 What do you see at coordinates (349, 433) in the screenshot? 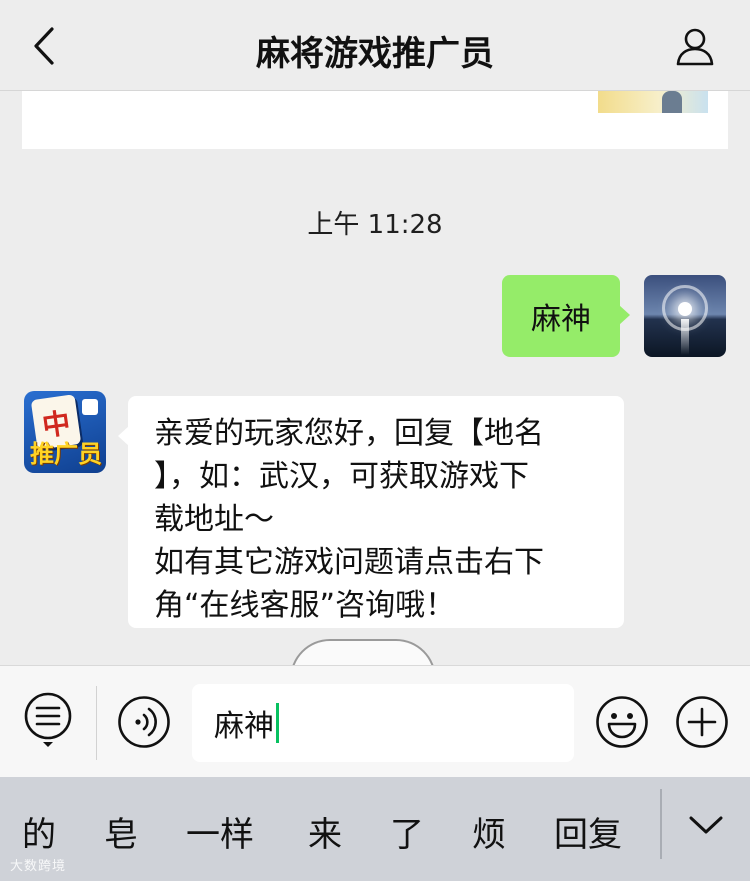
I see `bot-message-line: 亲爱的玩家您好，回复【地名` at bounding box center [349, 433].